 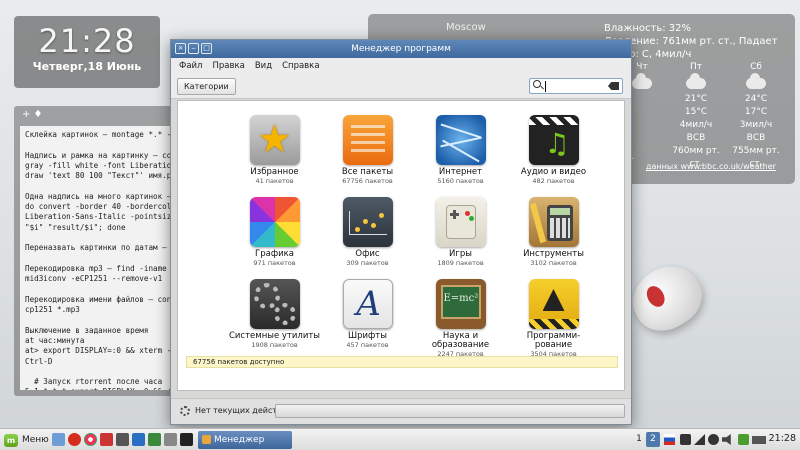 I want to click on chrome-icon, so click(x=90, y=439).